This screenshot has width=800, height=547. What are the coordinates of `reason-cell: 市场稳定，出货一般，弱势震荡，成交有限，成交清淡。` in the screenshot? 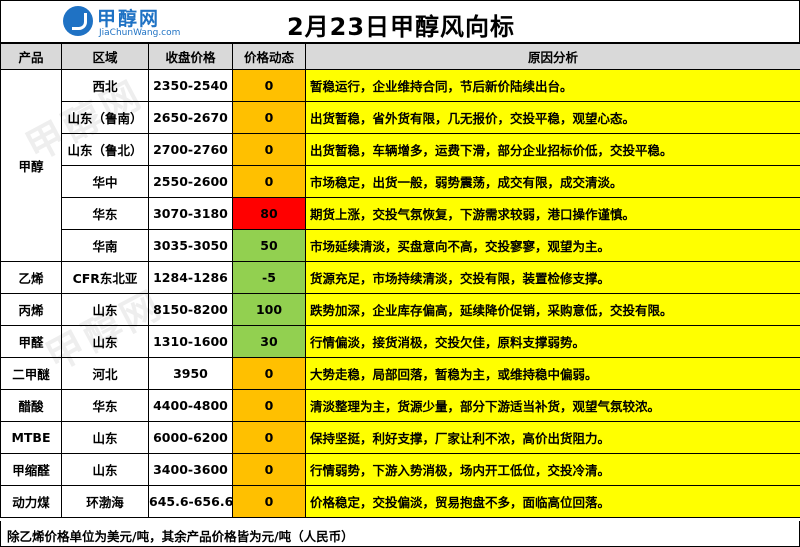 It's located at (552, 181).